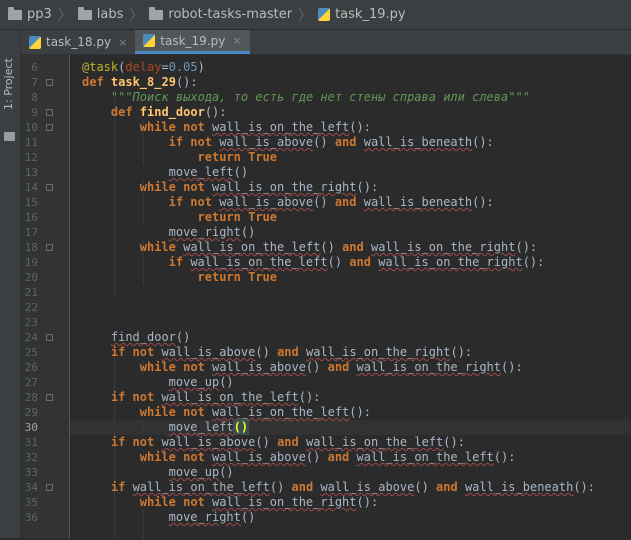 The image size is (631, 540). I want to click on line-number: 25, so click(31, 352).